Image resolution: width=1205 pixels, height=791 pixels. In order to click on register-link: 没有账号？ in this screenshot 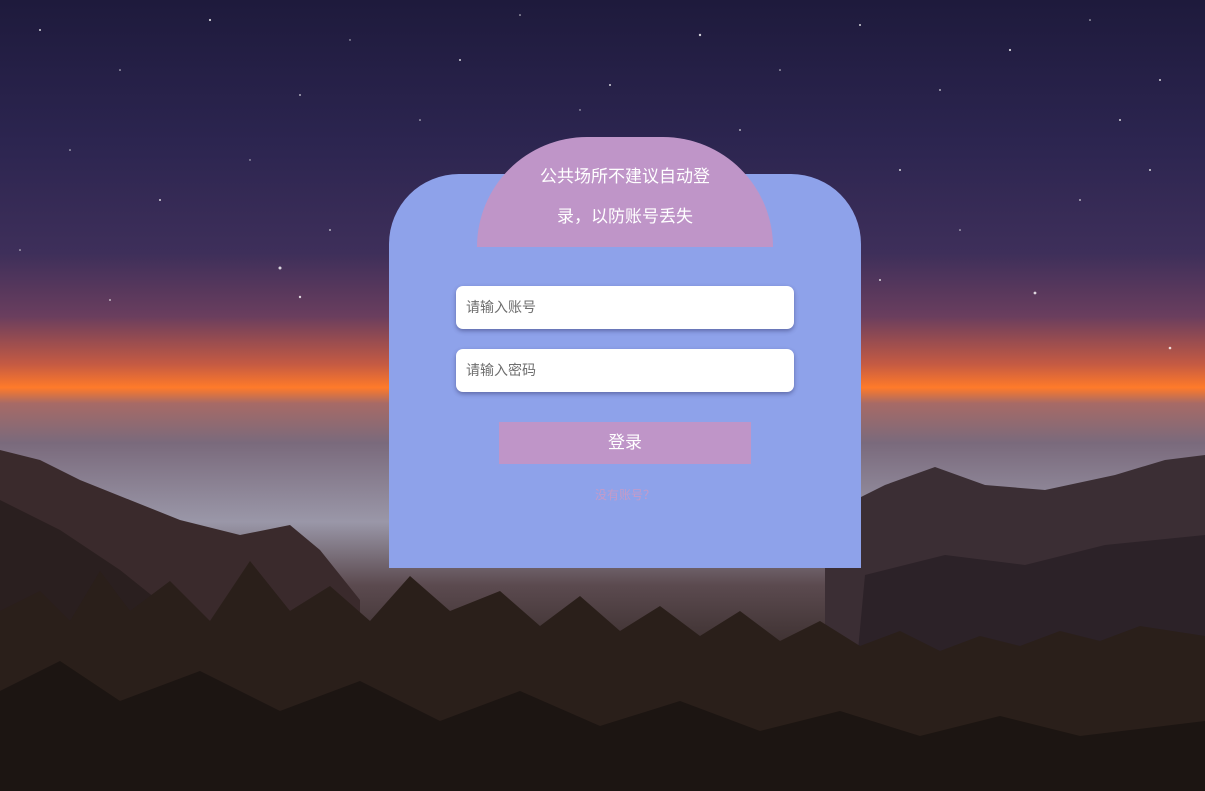, I will do `click(625, 494)`.